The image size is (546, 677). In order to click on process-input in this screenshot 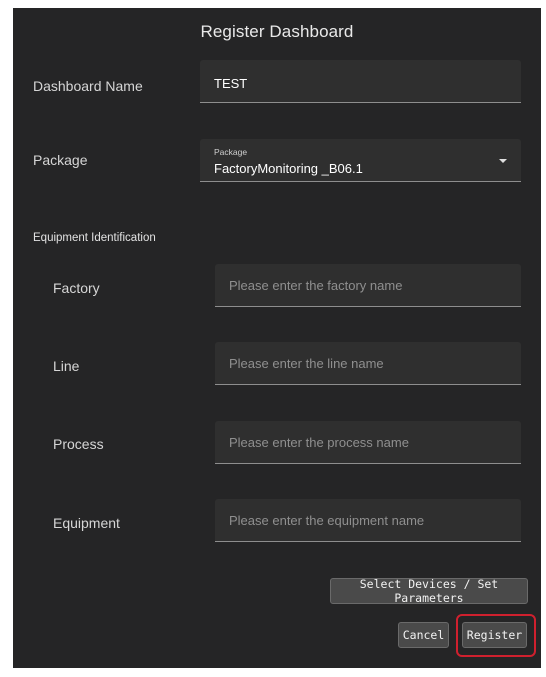, I will do `click(368, 442)`.